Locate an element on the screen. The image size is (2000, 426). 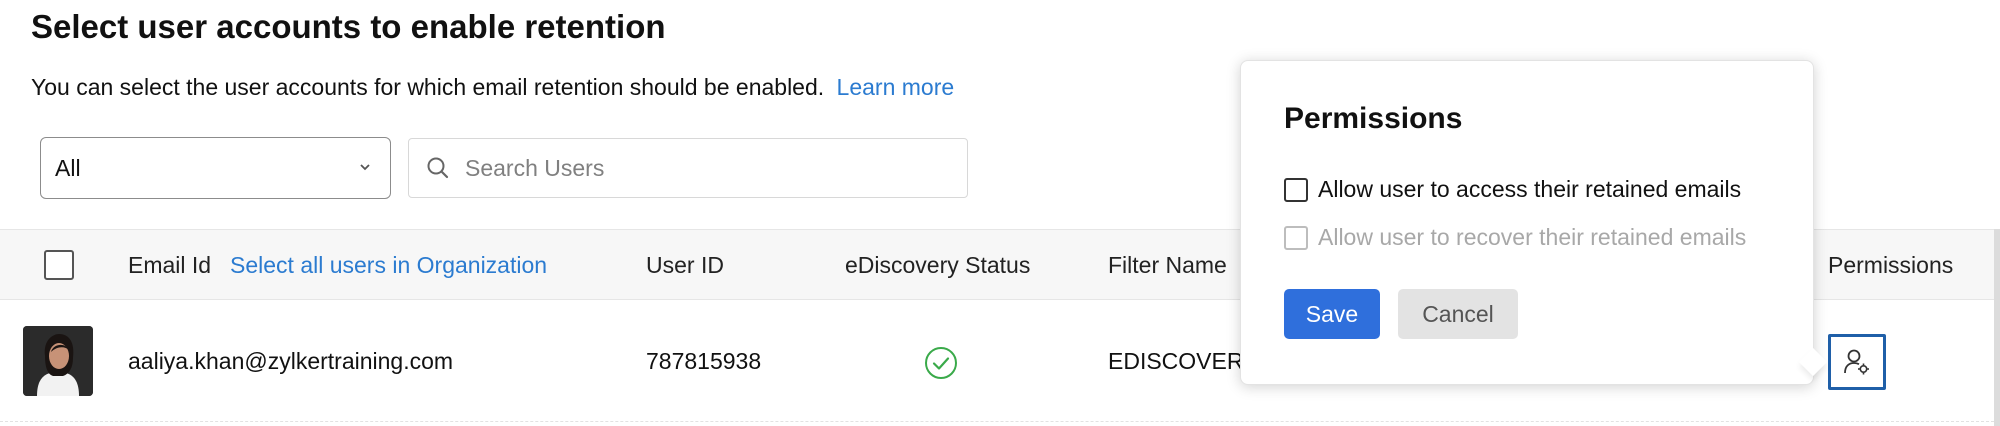
cancel-button: Cancel is located at coordinates (1458, 314).